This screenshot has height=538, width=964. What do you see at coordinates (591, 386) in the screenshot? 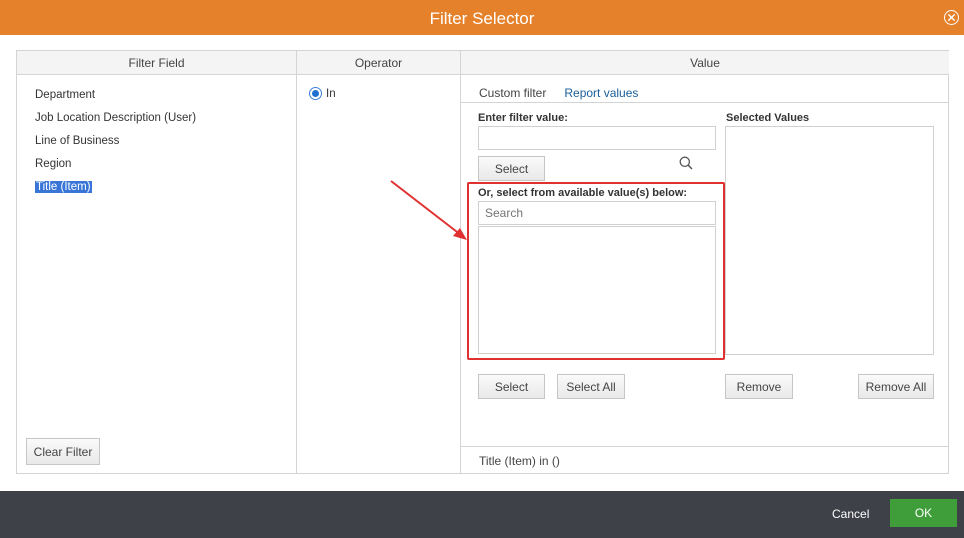
I see `select-all-button: Select All` at bounding box center [591, 386].